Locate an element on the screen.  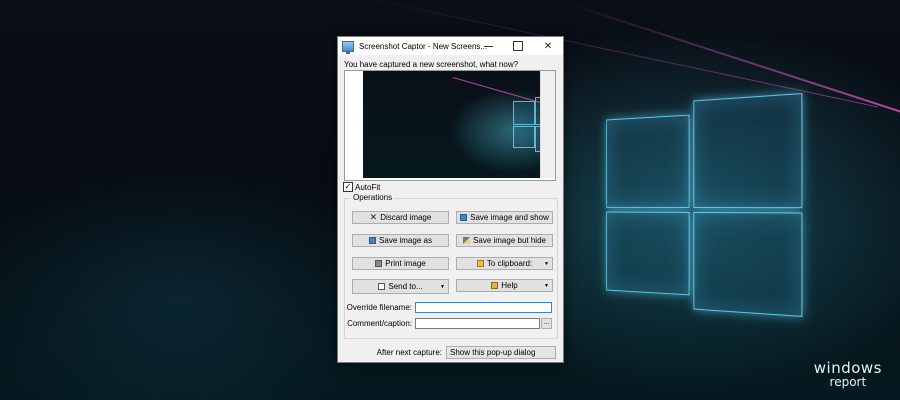
preview-image is located at coordinates (455, 124).